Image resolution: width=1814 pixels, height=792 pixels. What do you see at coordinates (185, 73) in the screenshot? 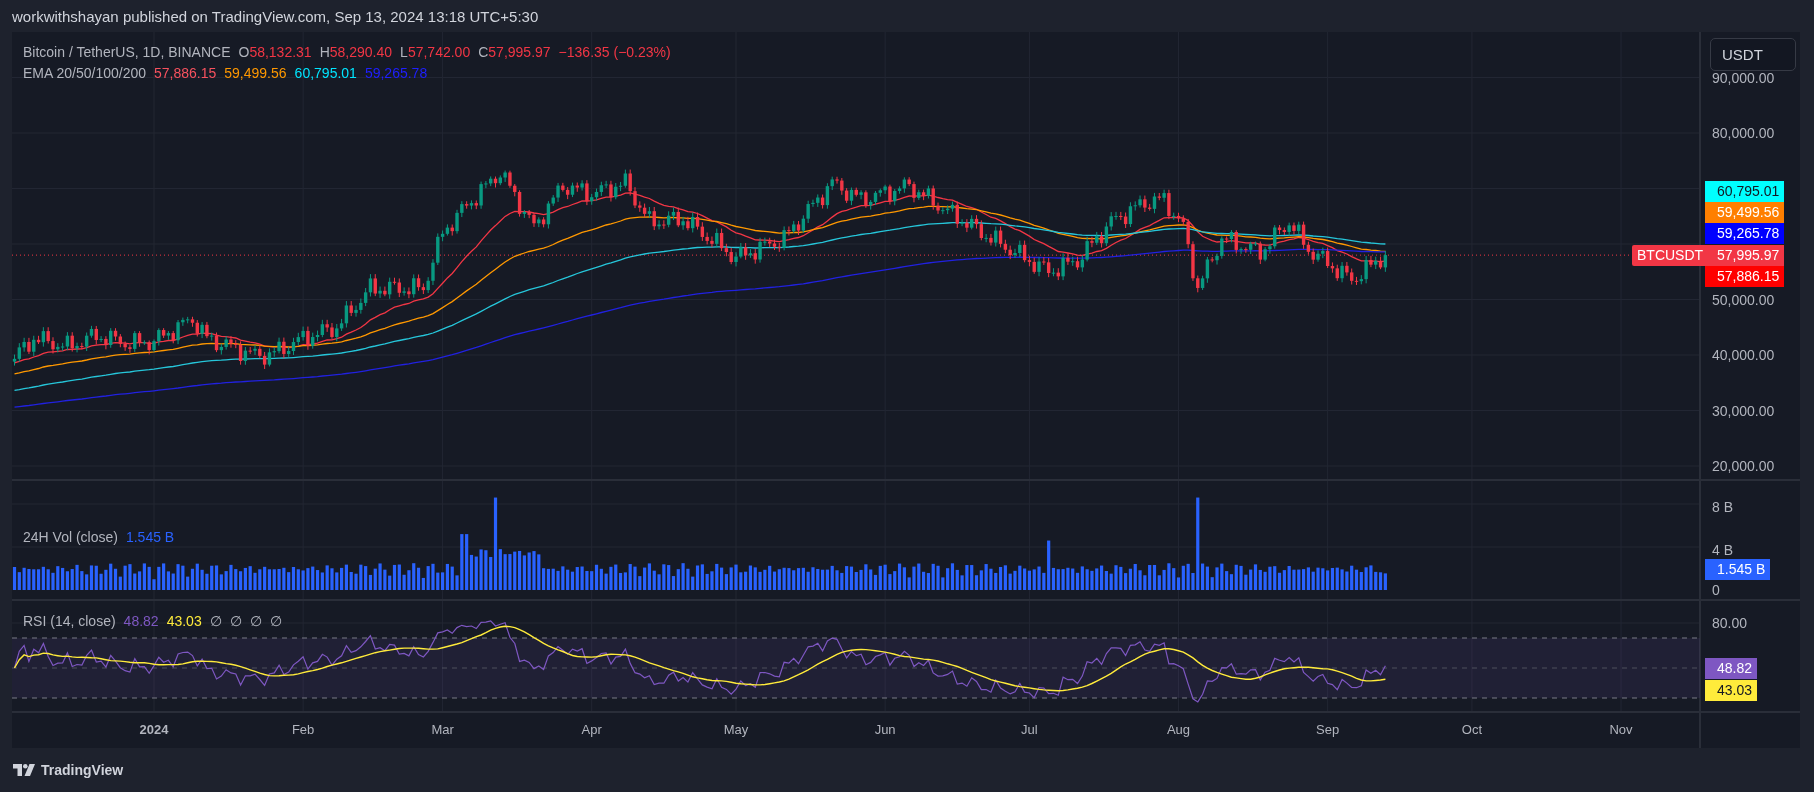
I see `ema-value: 57,886.15` at bounding box center [185, 73].